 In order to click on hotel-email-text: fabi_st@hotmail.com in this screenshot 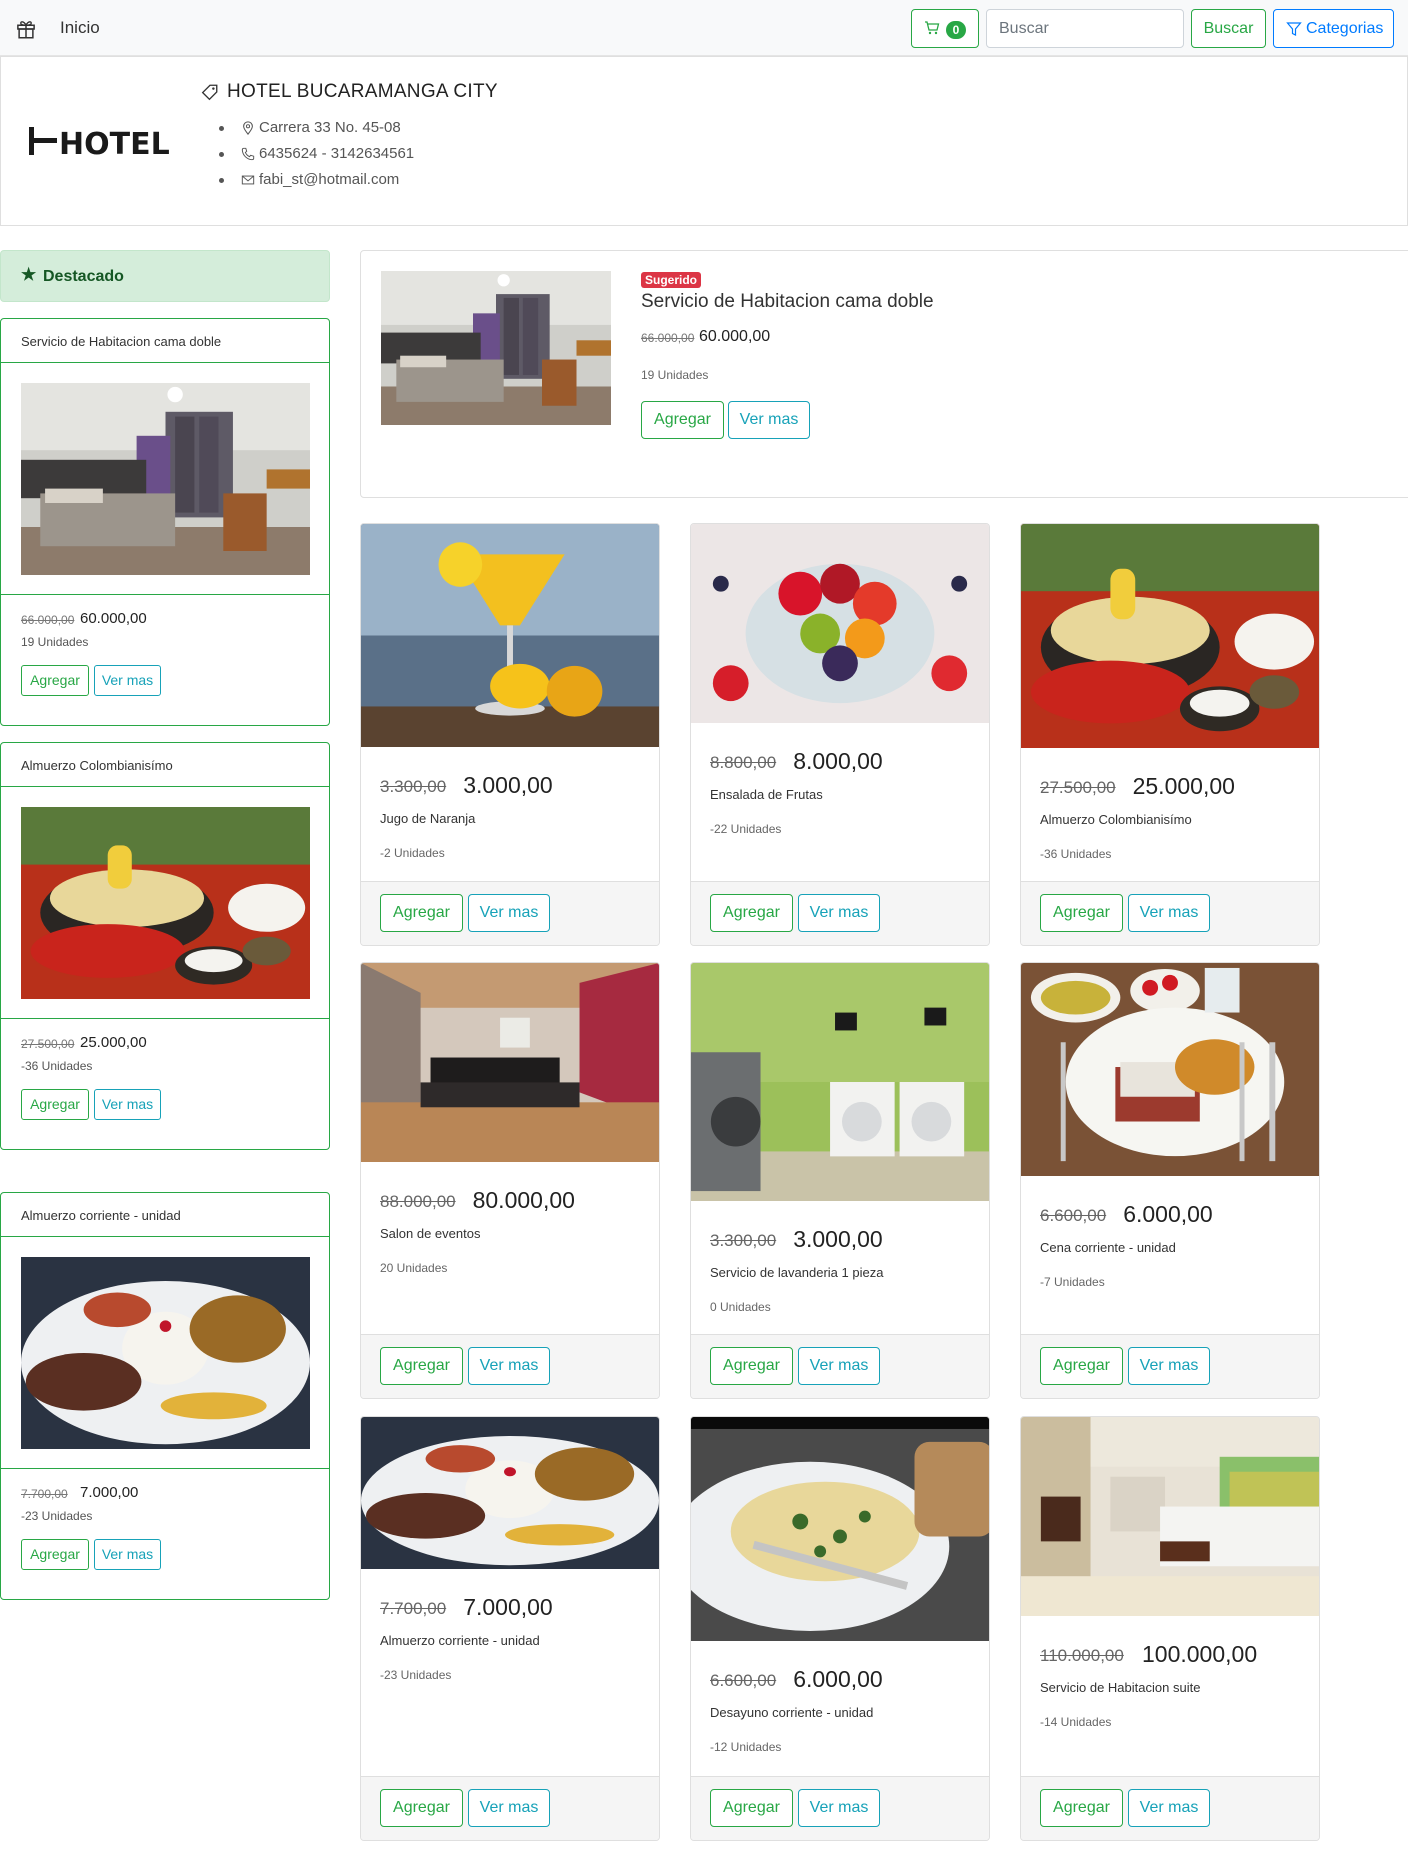, I will do `click(329, 179)`.